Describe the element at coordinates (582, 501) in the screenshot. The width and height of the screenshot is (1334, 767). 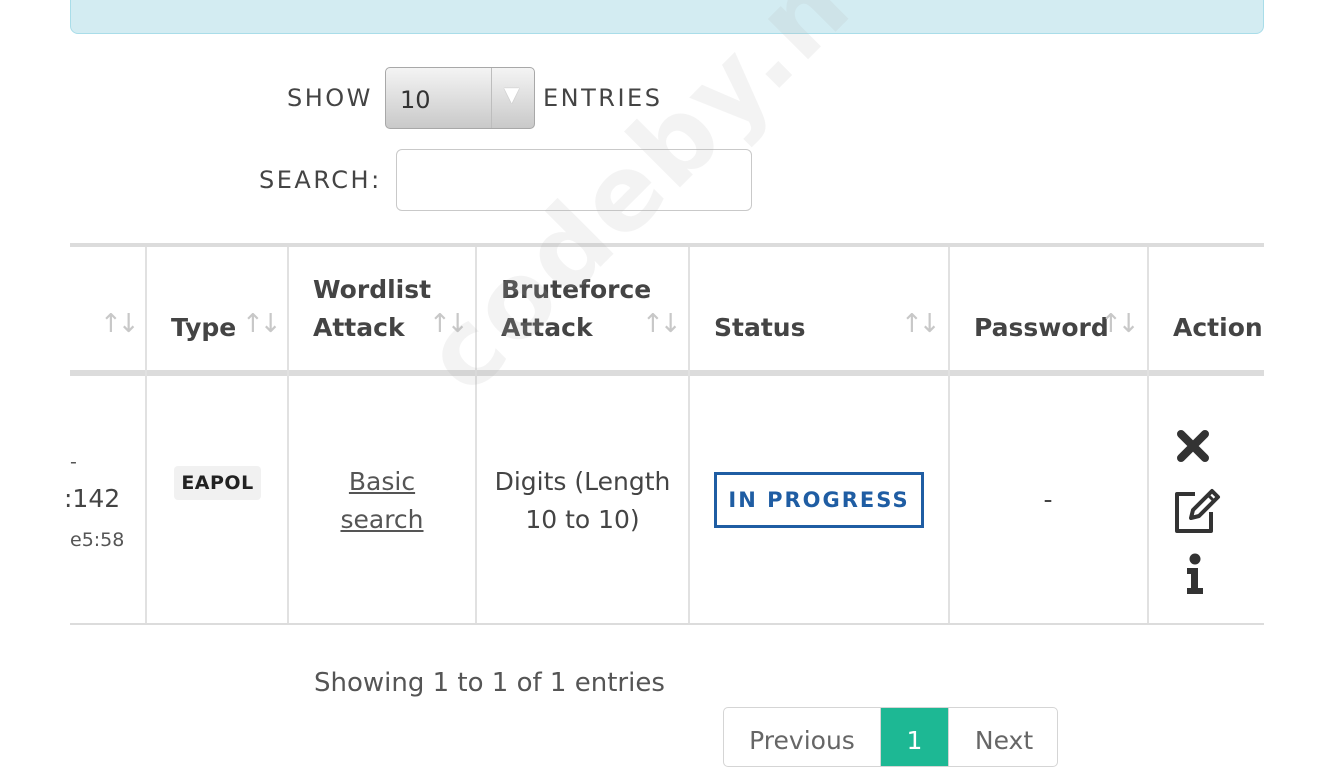
I see `bruteforce-attack-cell: Digits (Length 10 to 10)` at that location.